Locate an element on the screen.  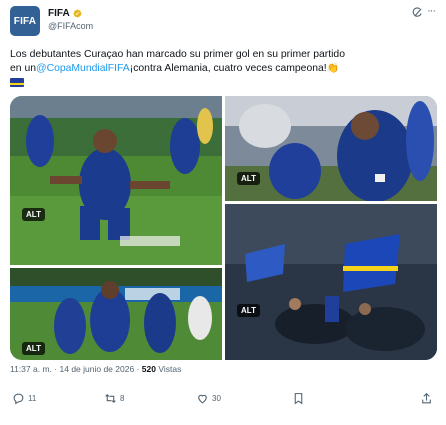
retweet-icon is located at coordinates (110, 398).